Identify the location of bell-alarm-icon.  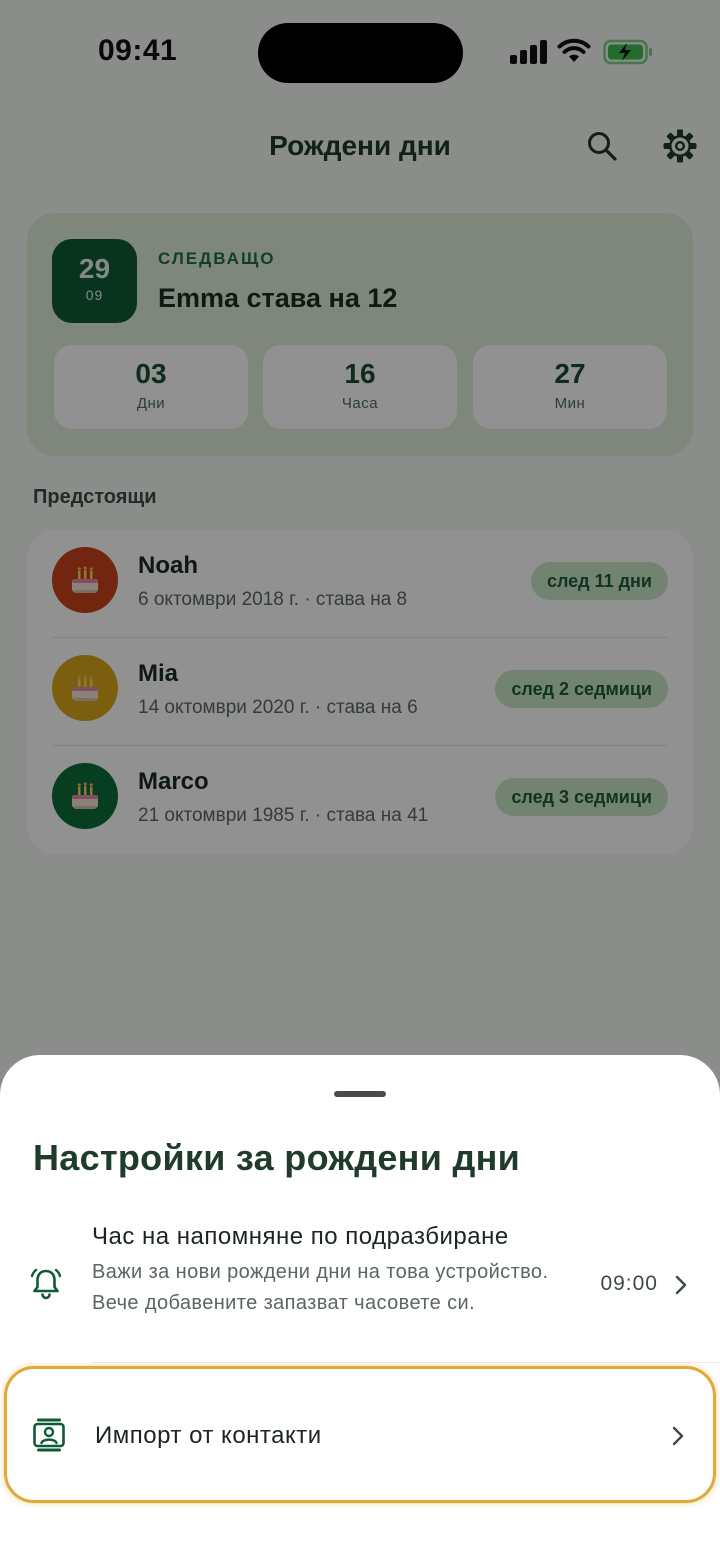
(46, 1284).